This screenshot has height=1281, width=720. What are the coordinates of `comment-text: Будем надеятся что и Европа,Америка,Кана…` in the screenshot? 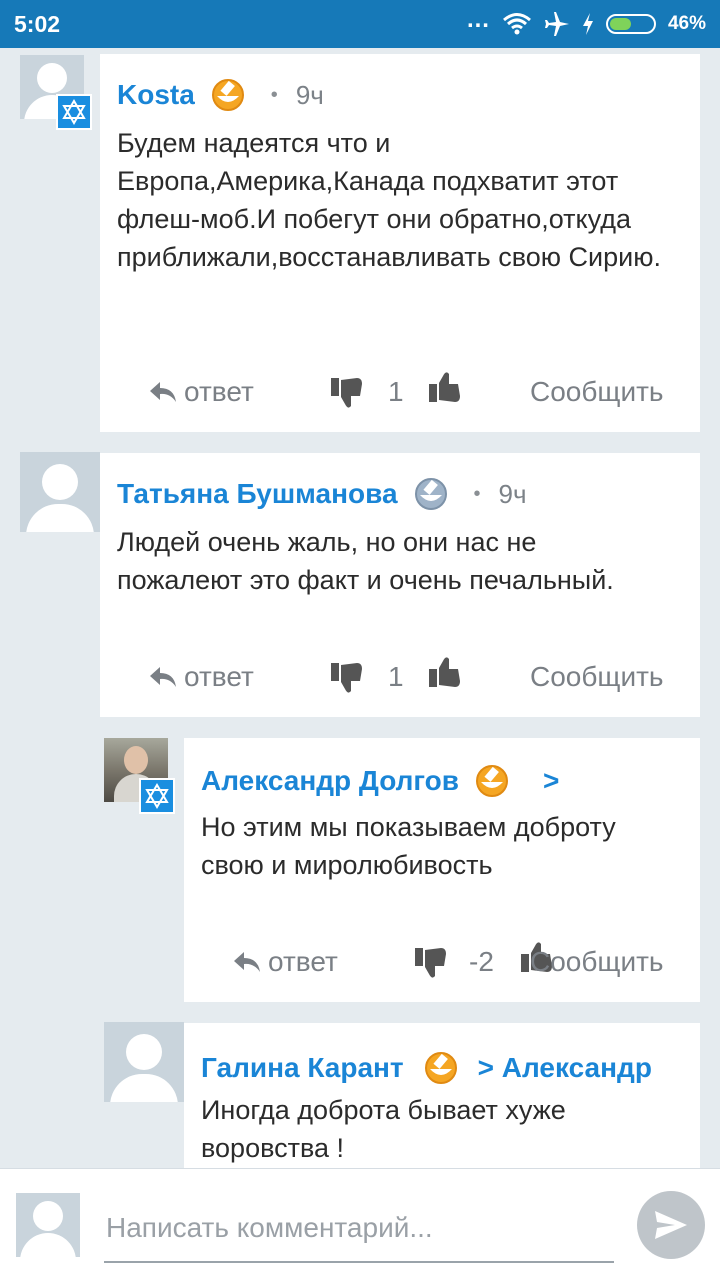 It's located at (389, 200).